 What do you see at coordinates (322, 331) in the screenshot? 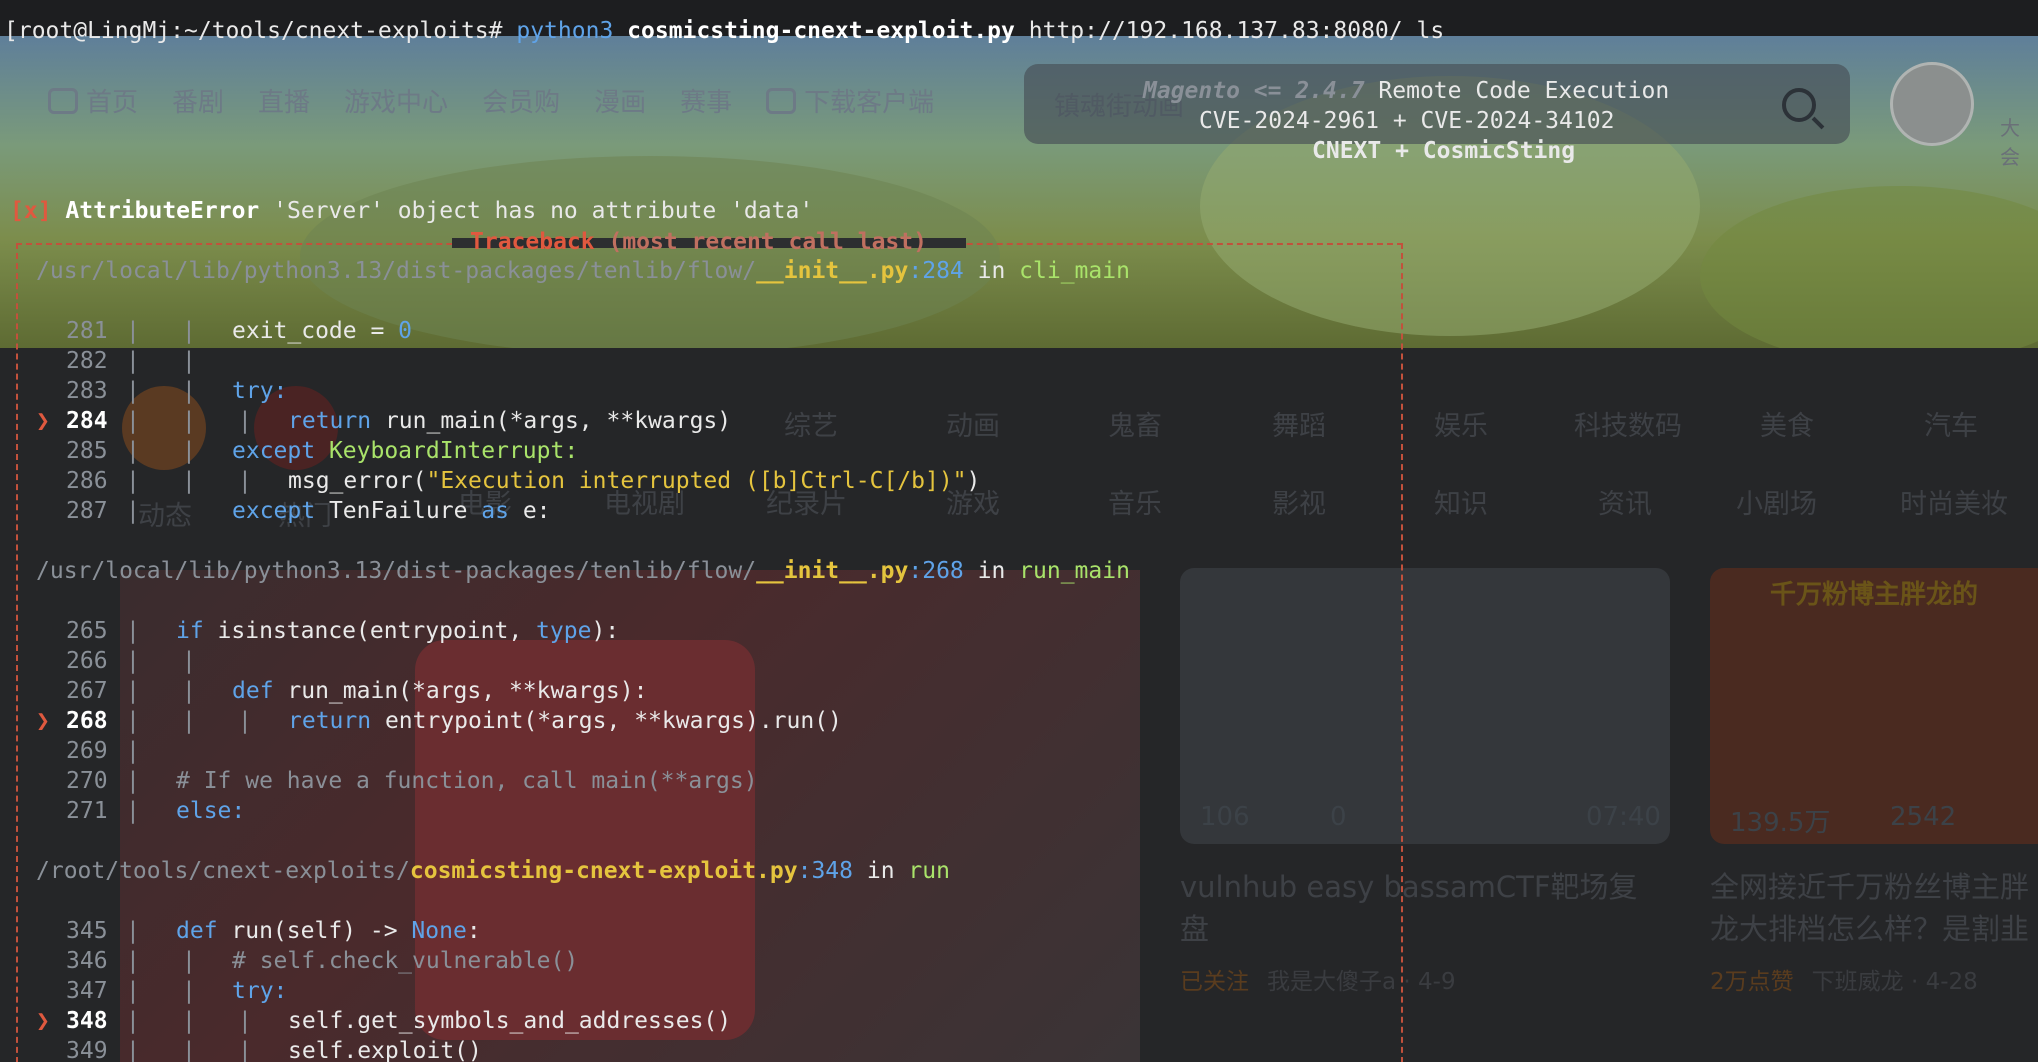
I see `code-text: exit_code = 0` at bounding box center [322, 331].